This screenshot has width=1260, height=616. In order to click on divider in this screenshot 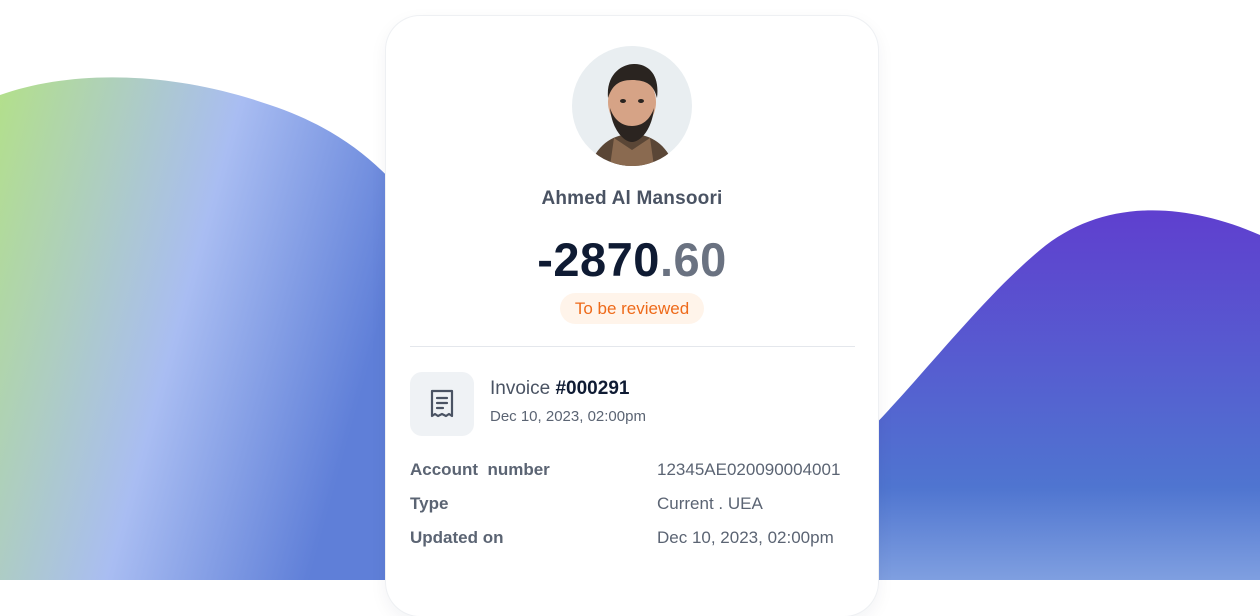, I will do `click(632, 346)`.